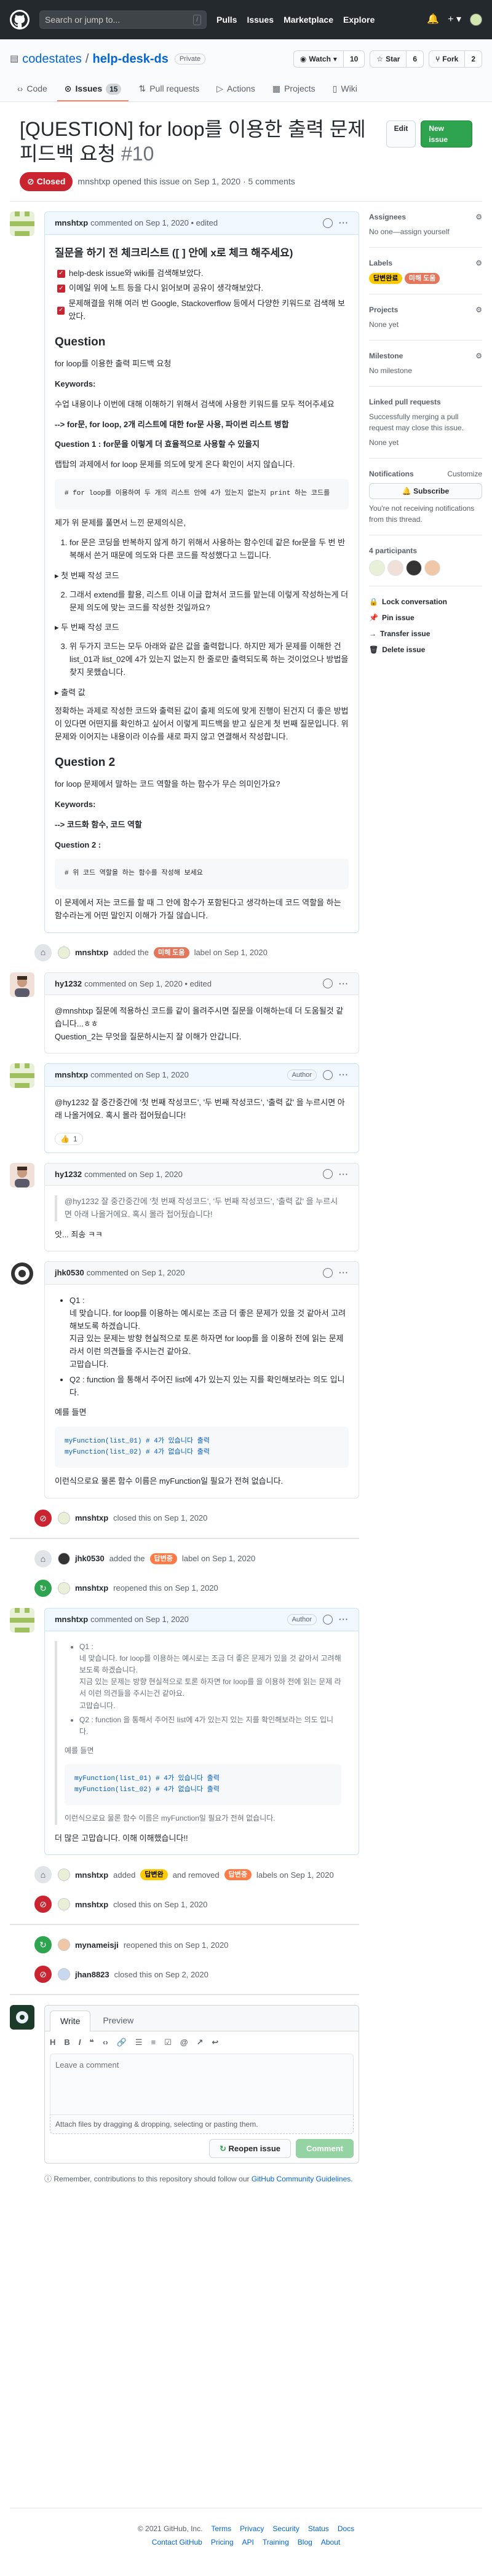 Image resolution: width=492 pixels, height=2576 pixels. Describe the element at coordinates (69, 1139) in the screenshot. I see `thumbs-up-reaction: 👍 1` at that location.